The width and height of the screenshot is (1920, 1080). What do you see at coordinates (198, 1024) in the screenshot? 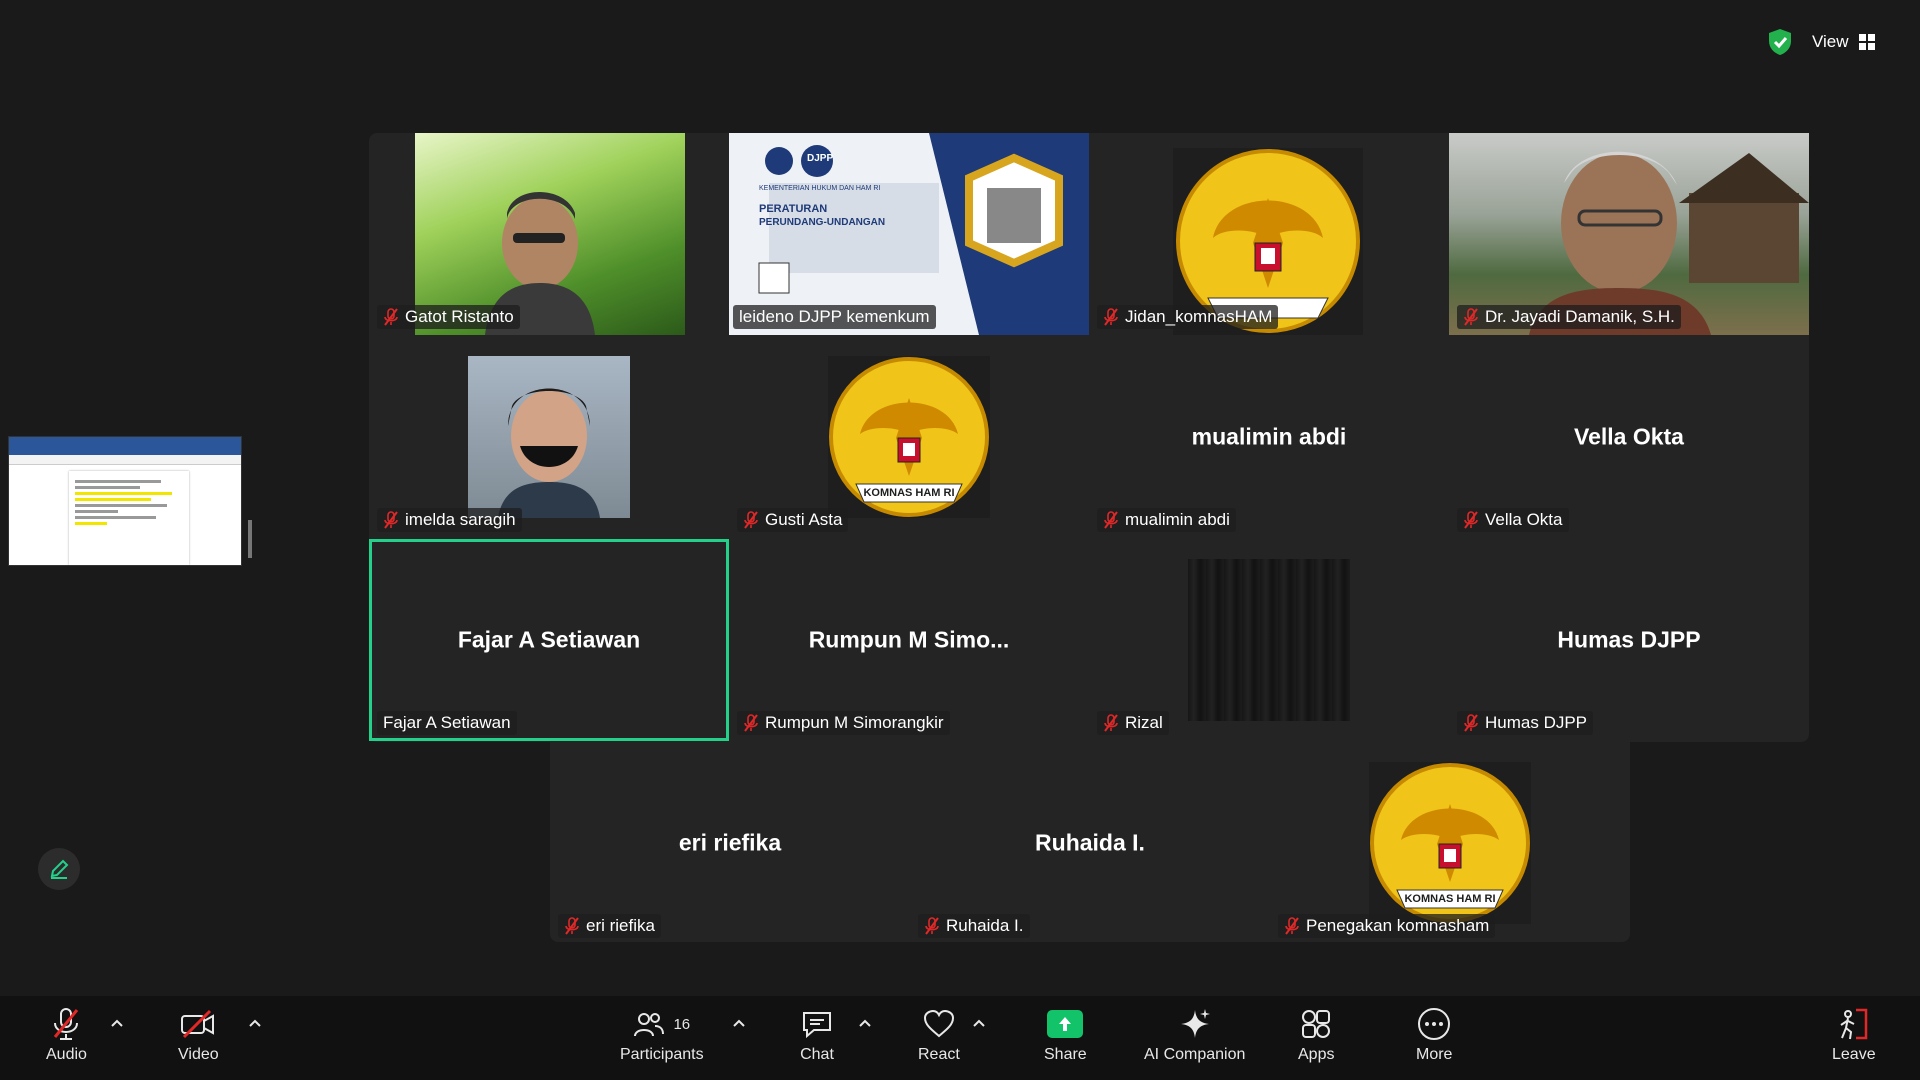
I see `video-off-icon` at bounding box center [198, 1024].